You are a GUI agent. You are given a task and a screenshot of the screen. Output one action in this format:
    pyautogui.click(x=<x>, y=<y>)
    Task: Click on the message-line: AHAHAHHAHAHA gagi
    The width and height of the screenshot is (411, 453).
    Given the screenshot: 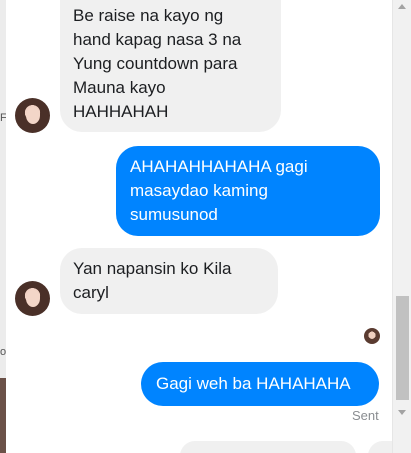 What is the action you would take?
    pyautogui.click(x=219, y=166)
    